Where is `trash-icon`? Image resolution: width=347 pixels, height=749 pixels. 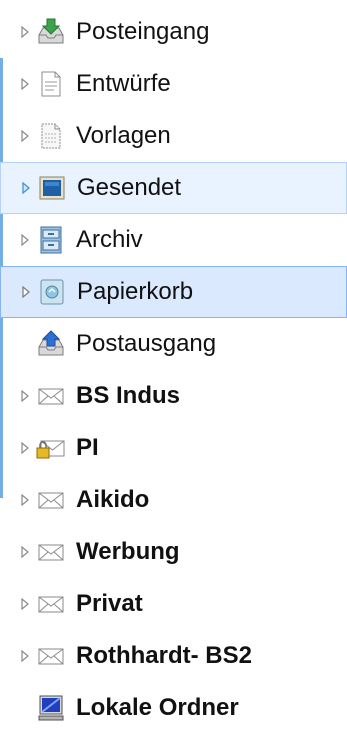
trash-icon is located at coordinates (52, 292).